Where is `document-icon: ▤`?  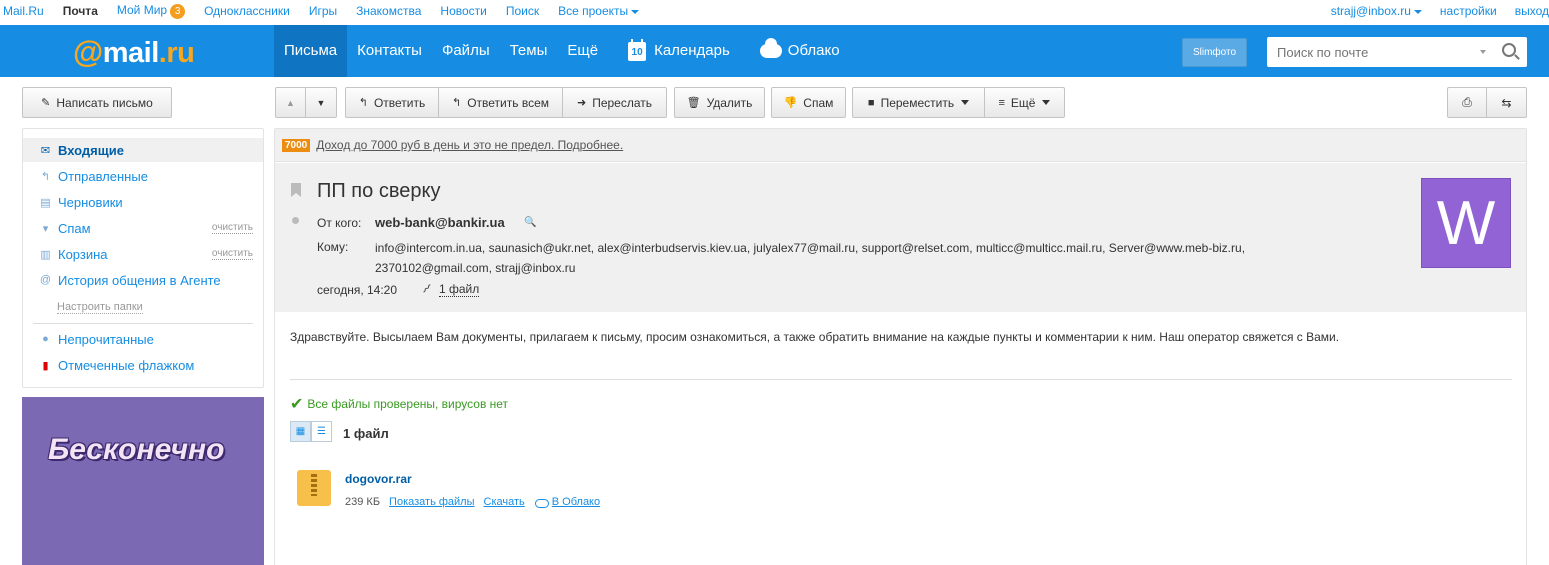
document-icon: ▤ is located at coordinates (45, 202).